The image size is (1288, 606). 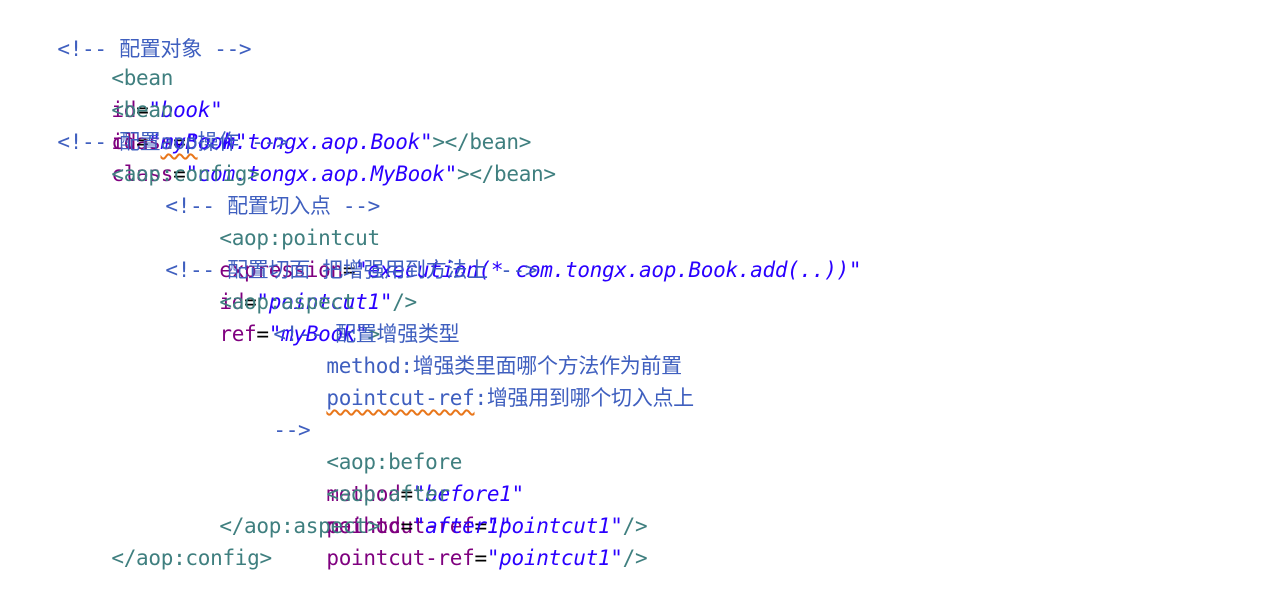 I want to click on code-line: method:增强类里面哪个方法作为前置, so click(x=479, y=348).